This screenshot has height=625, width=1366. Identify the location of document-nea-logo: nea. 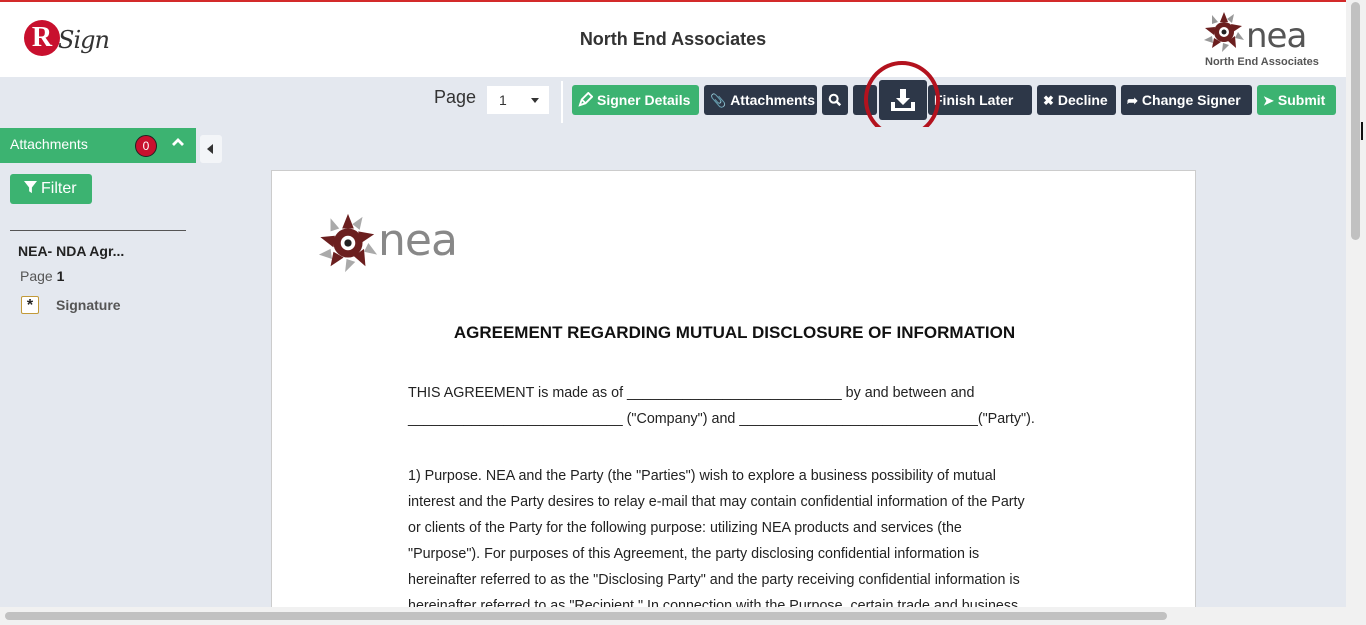
(401, 246).